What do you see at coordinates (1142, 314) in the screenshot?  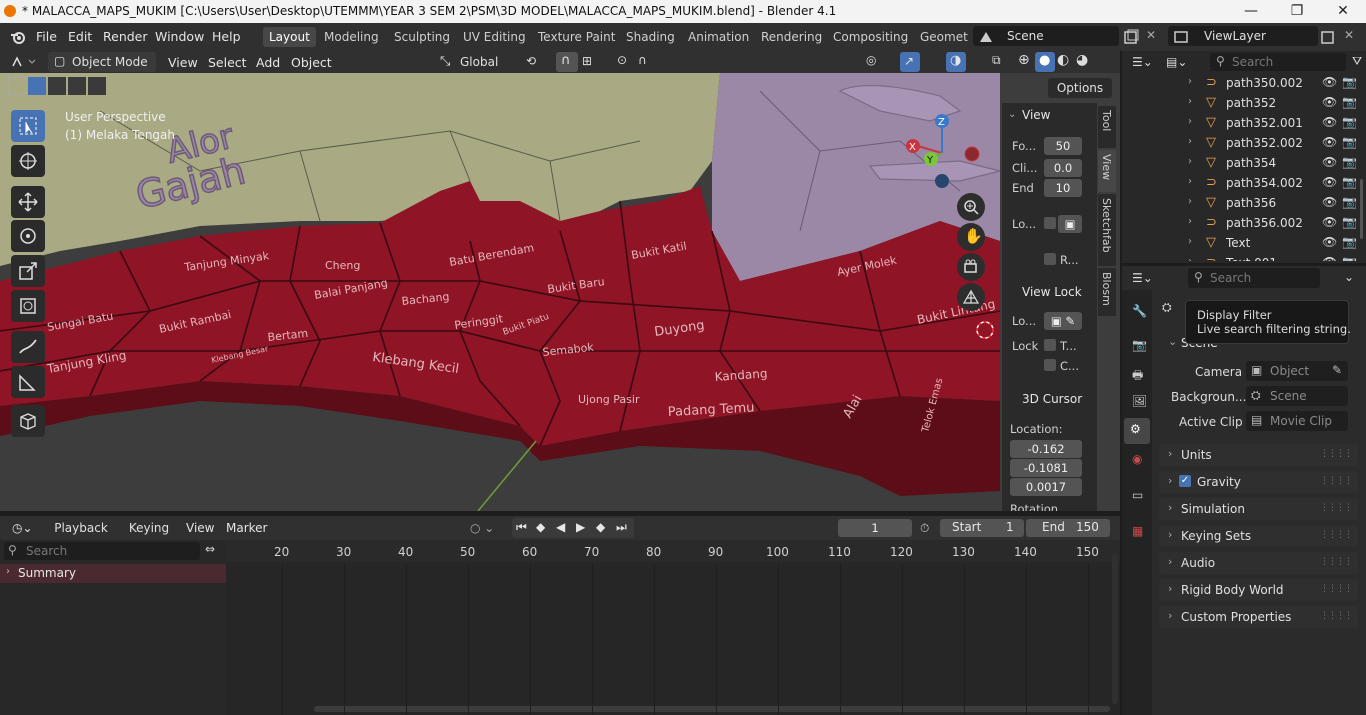 I see `tool-properties-tab: 🔧` at bounding box center [1142, 314].